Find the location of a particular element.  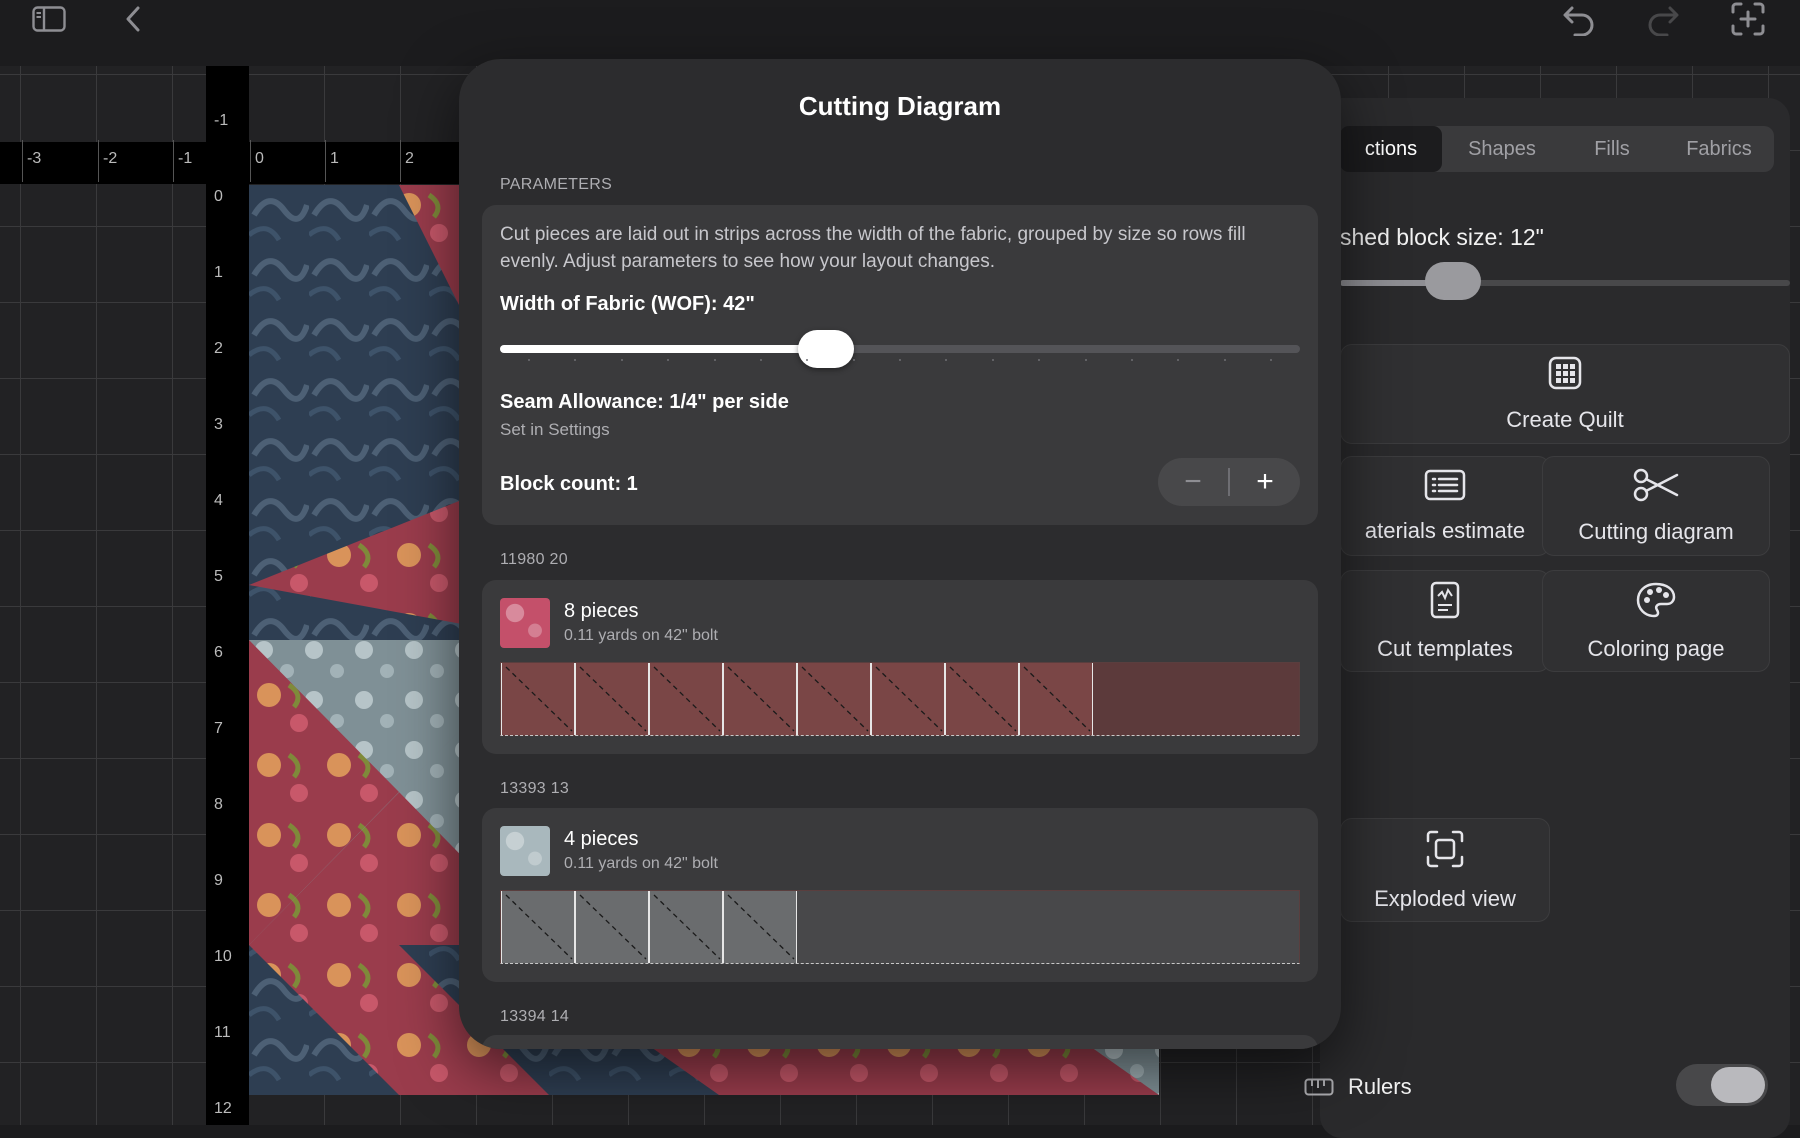

materials-estimate-button: aterials estimate is located at coordinates (1445, 506).